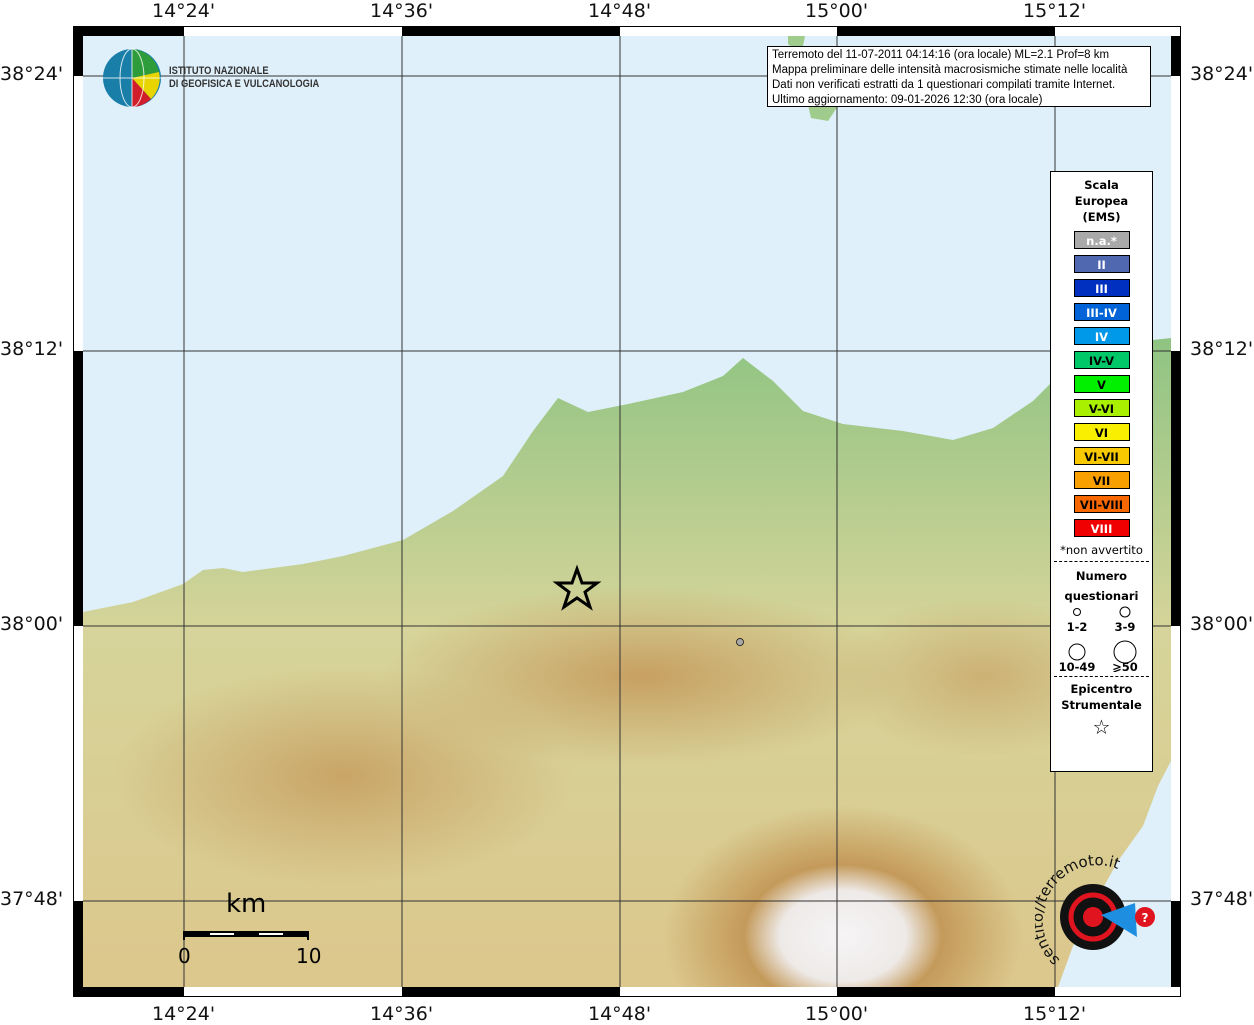 Image resolution: width=1254 pixels, height=1025 pixels. Describe the element at coordinates (1125, 627) in the screenshot. I see `count-label: 3-9` at that location.